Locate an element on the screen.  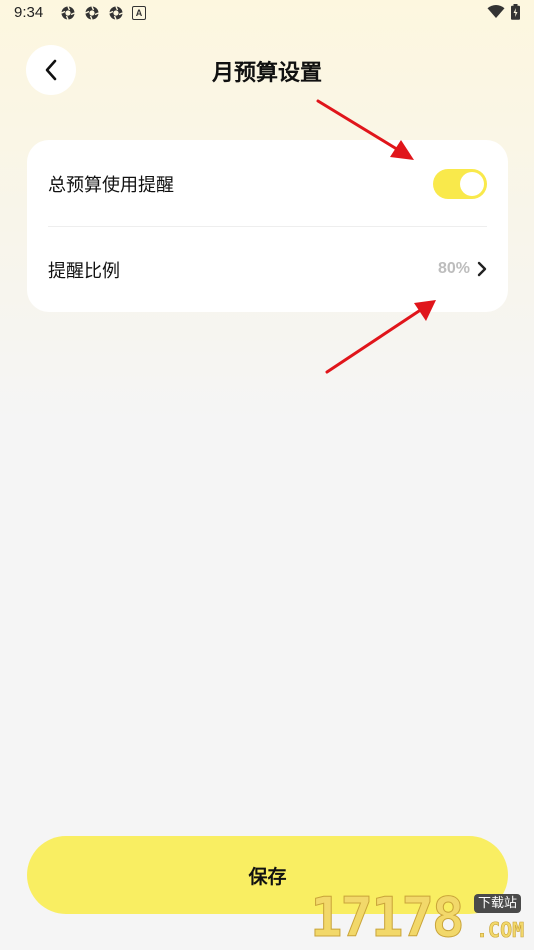
budget-reminder-toggle is located at coordinates (460, 184).